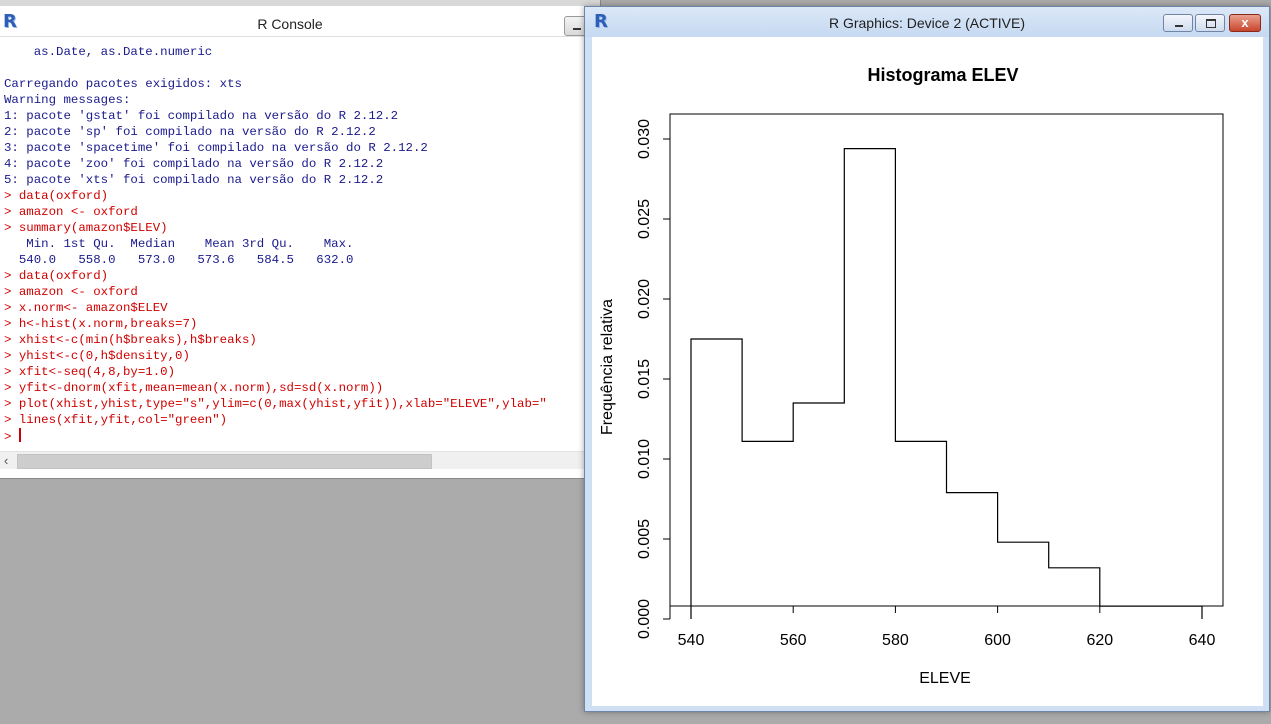 This screenshot has height=724, width=1271. What do you see at coordinates (644, 539) in the screenshot?
I see `y-tick-label: 0.005` at bounding box center [644, 539].